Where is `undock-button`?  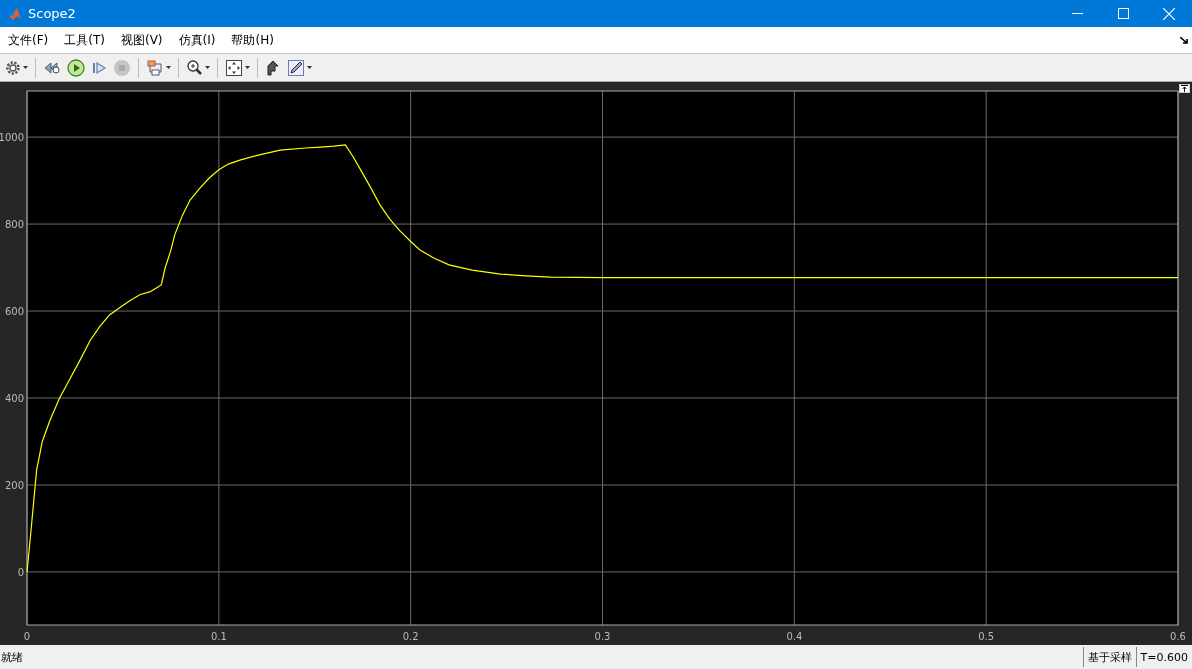
undock-button is located at coordinates (1184, 88).